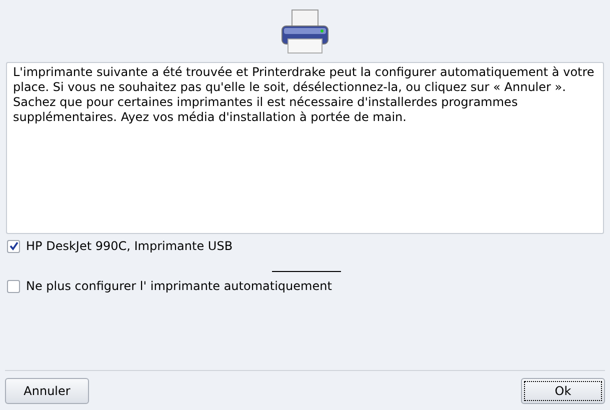 This screenshot has height=410, width=610. I want to click on checkmark-icon, so click(13, 246).